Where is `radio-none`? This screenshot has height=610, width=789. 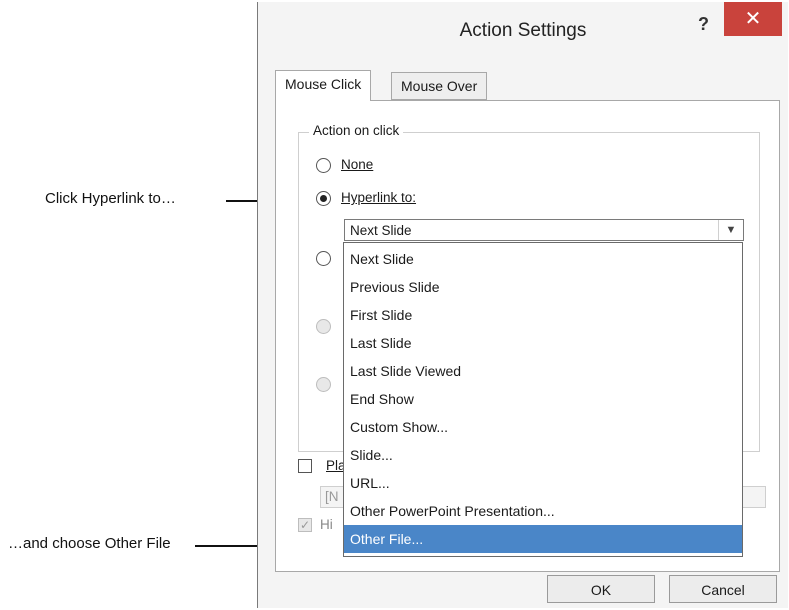
radio-none is located at coordinates (323, 165).